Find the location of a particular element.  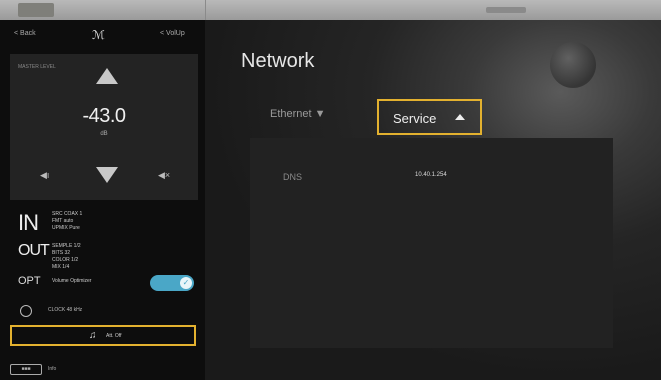

tab-service: Service is located at coordinates (429, 117).